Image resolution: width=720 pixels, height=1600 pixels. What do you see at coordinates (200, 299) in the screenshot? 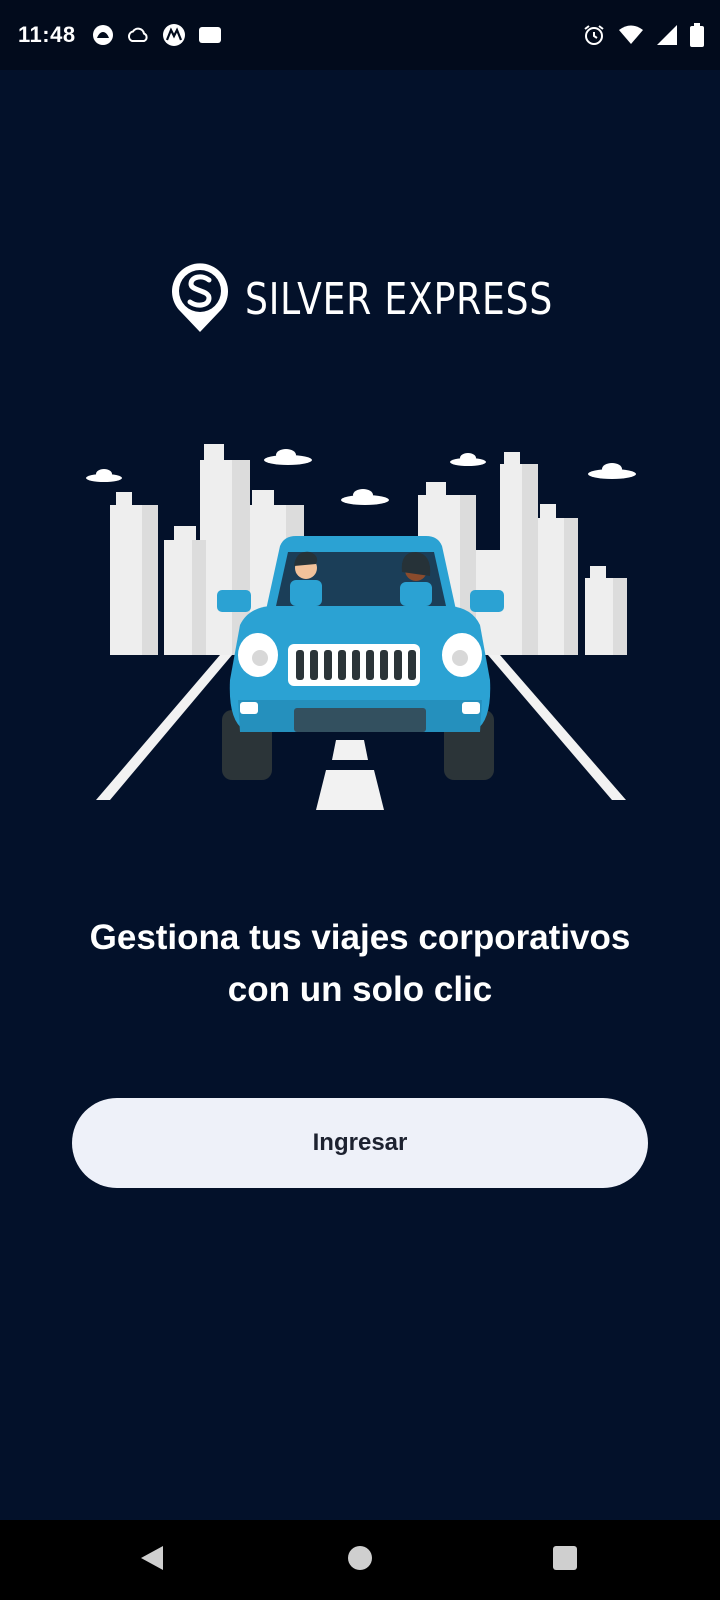
I see `location-pin-s-icon` at bounding box center [200, 299].